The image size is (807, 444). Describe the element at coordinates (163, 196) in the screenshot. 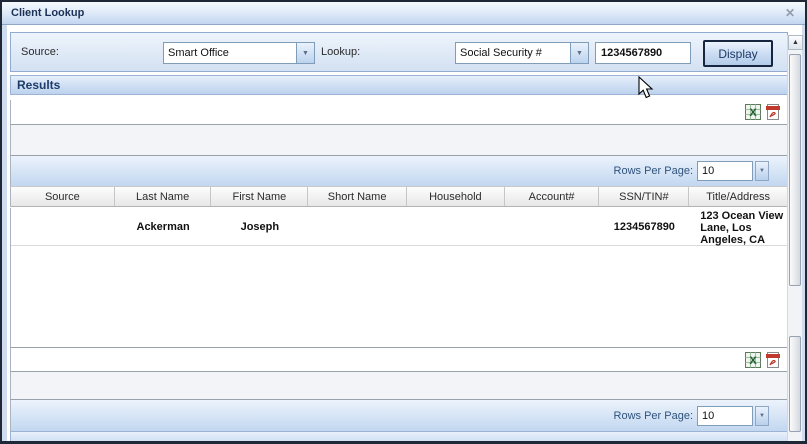

I see `column-header-last-name: Last Name` at that location.